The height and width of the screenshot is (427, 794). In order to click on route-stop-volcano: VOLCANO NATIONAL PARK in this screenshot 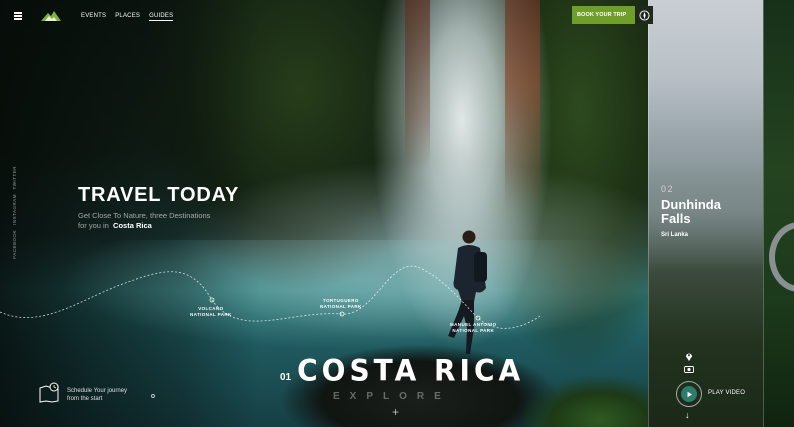, I will do `click(211, 312)`.